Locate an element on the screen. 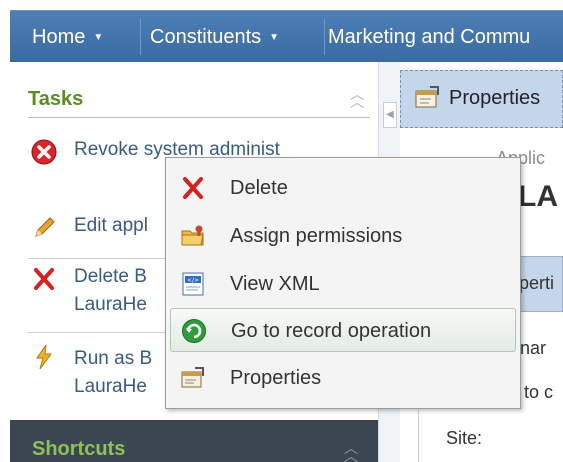 The image size is (563, 462). menu-item-properties: Properties is located at coordinates (343, 378).